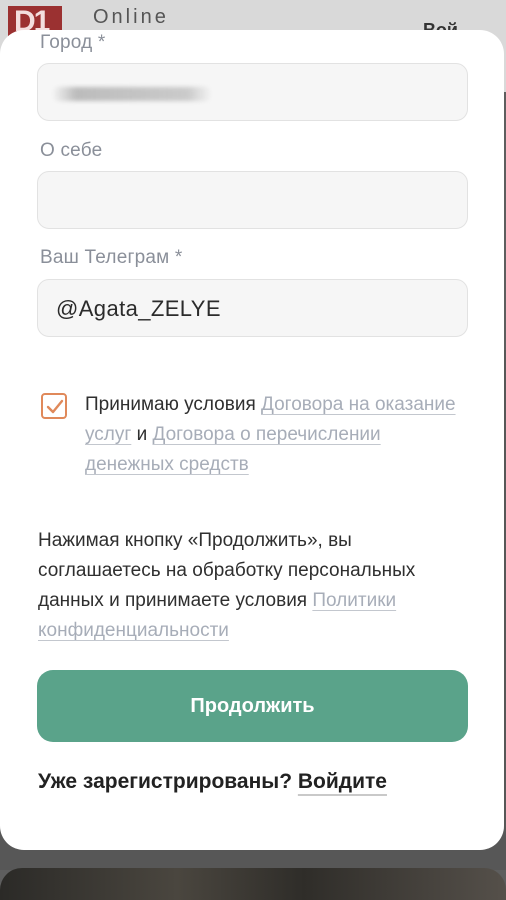 The height and width of the screenshot is (900, 506). I want to click on brand-name: Online, so click(131, 17).